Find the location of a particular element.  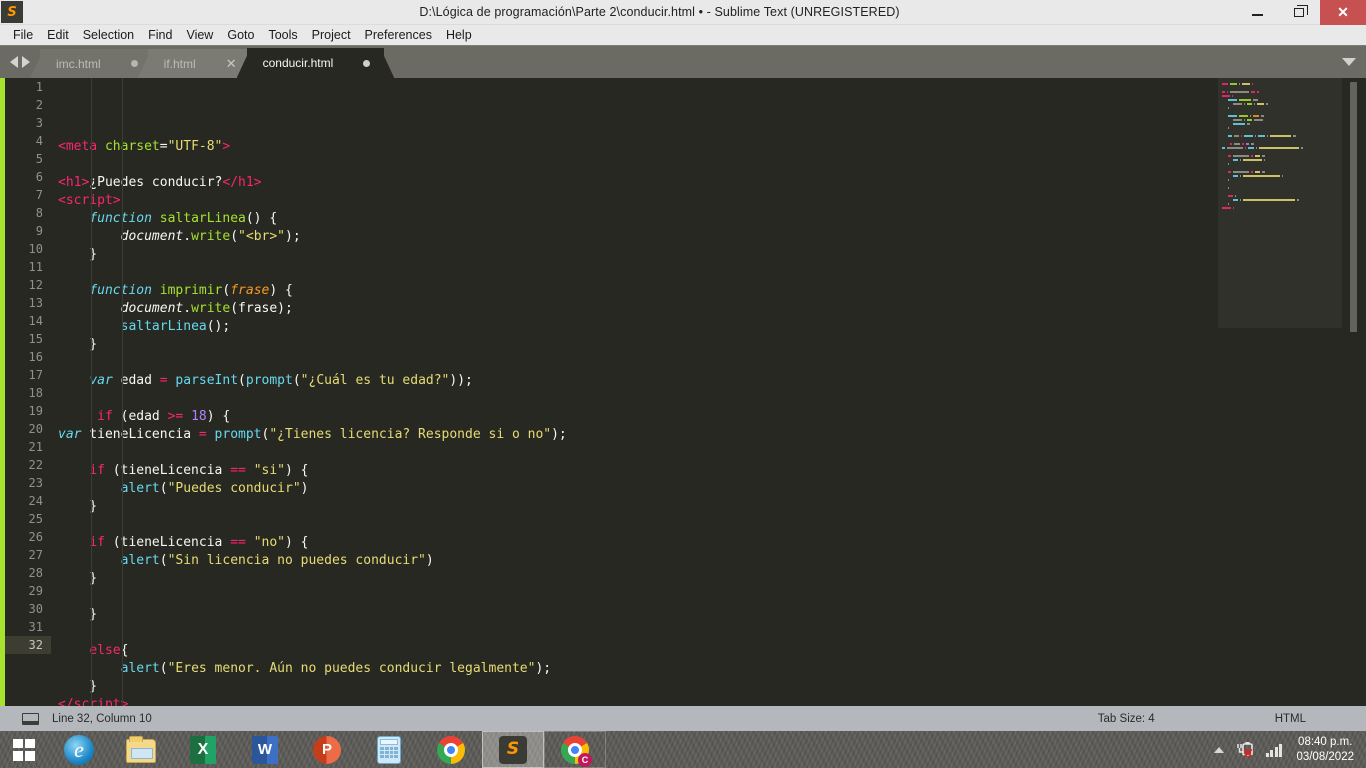

menu-item-find: Find is located at coordinates (160, 35).